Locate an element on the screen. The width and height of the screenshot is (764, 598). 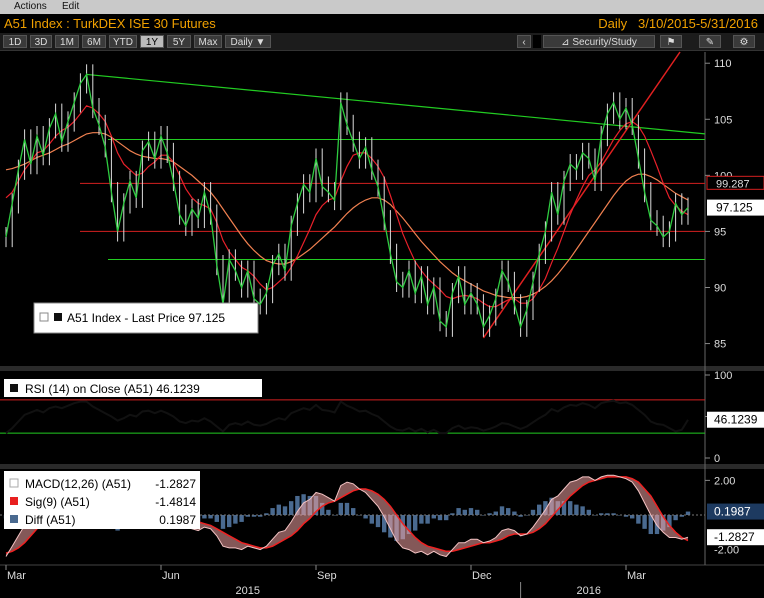
x-tick-label: Dec is located at coordinates (482, 576).